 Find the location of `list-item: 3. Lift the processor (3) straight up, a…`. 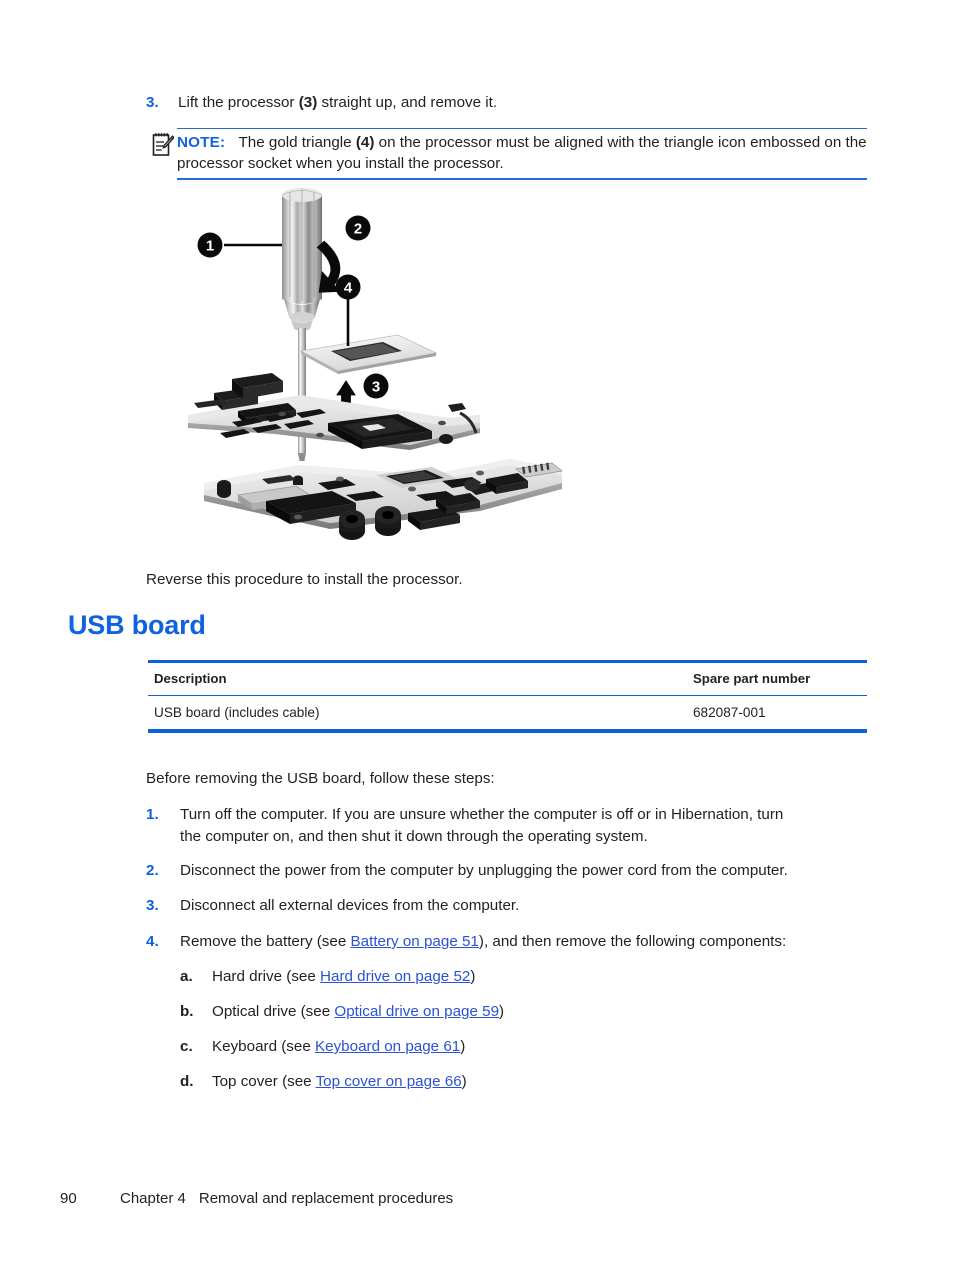

list-item: 3. Lift the processor (3) straight up, a… is located at coordinates (506, 103).